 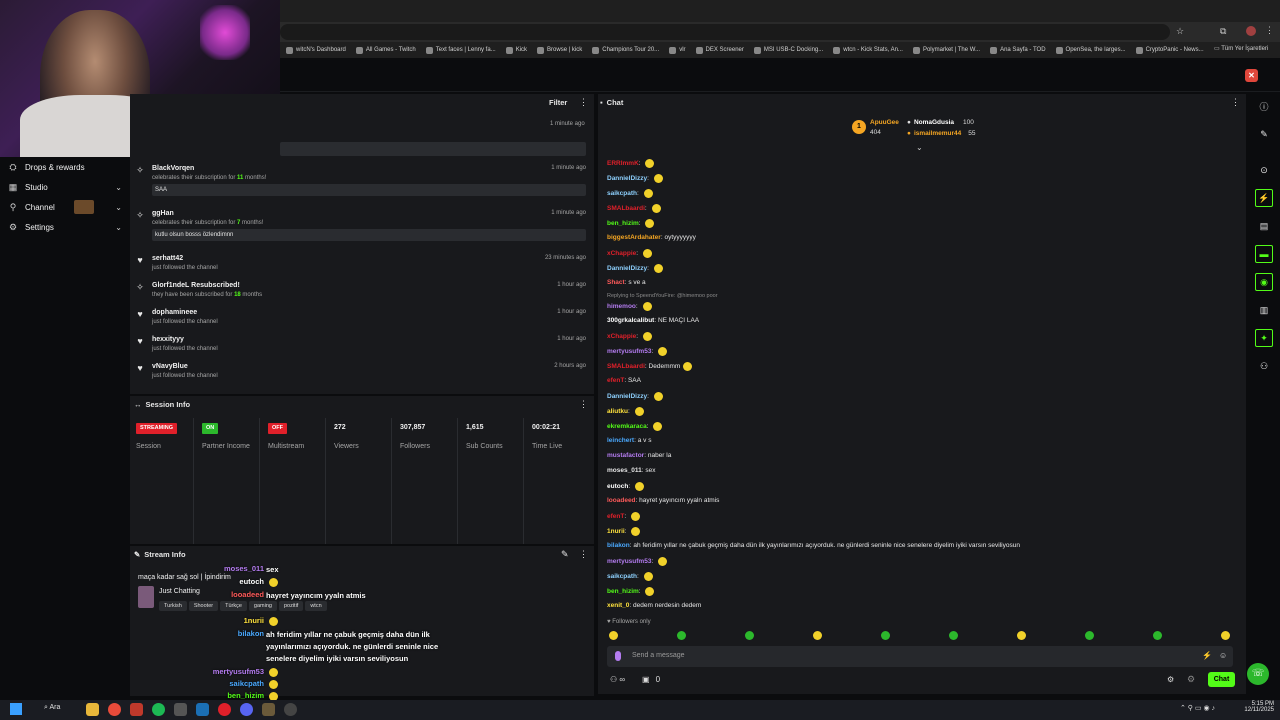 What do you see at coordinates (158, 709) in the screenshot?
I see `spotify-icon` at bounding box center [158, 709].